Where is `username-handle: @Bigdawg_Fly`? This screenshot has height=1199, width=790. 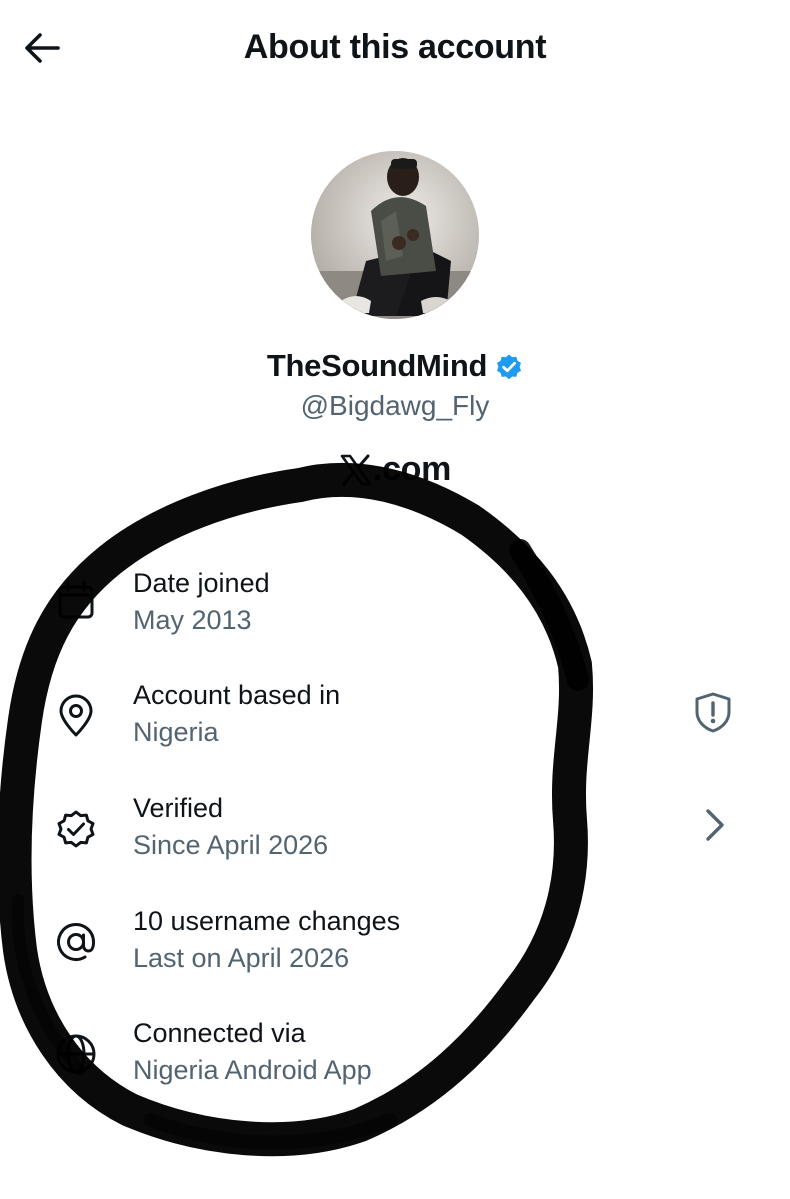
username-handle: @Bigdawg_Fly is located at coordinates (395, 405).